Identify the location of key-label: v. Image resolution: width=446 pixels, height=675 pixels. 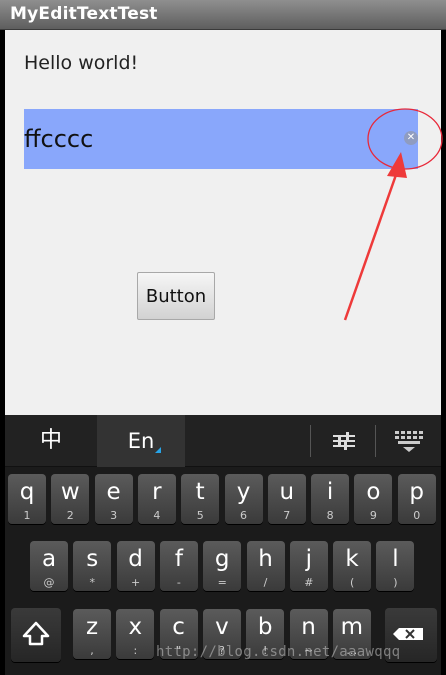
(222, 627).